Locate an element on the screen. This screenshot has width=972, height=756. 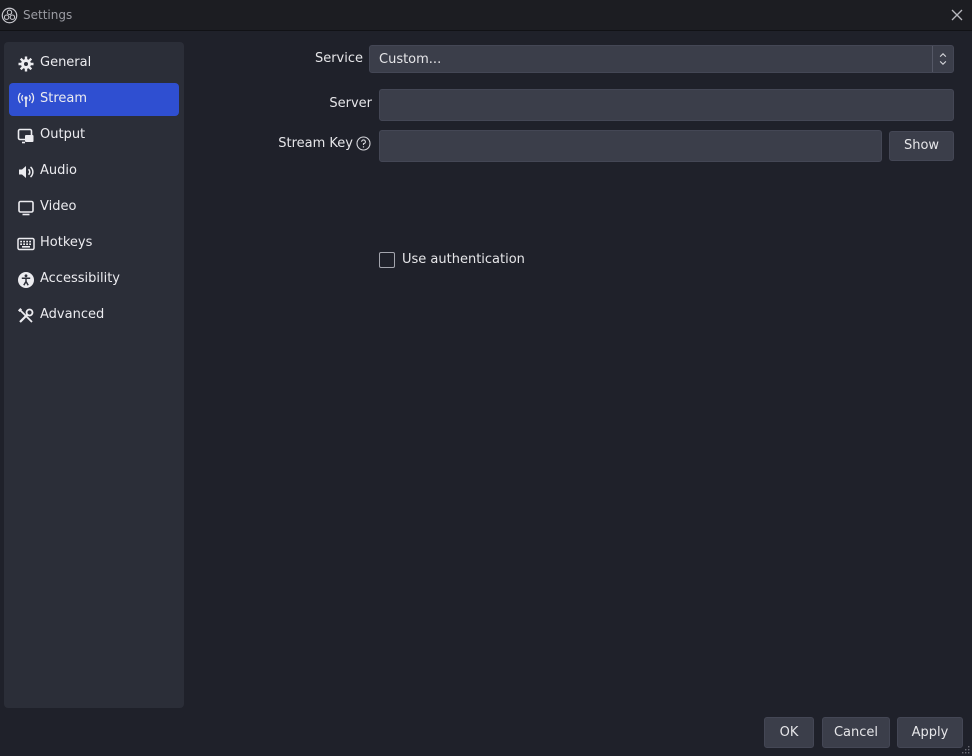
sidebar-item-accessibility: Accessibility is located at coordinates (94, 279).